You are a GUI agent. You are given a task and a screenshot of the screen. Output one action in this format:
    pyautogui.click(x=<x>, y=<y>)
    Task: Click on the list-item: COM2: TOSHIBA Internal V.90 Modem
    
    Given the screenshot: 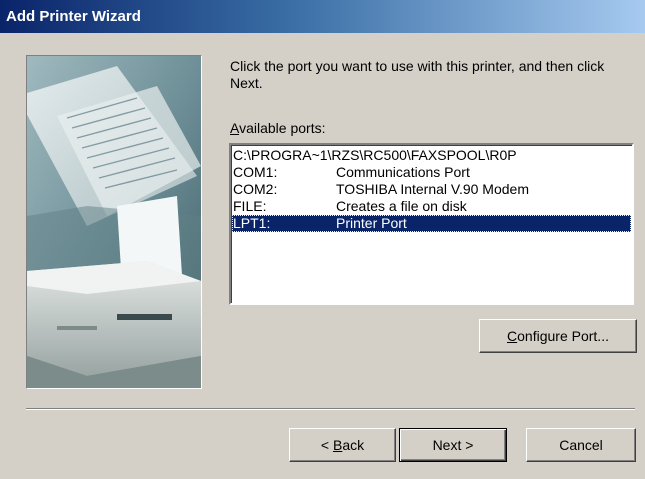 What is the action you would take?
    pyautogui.click(x=431, y=189)
    